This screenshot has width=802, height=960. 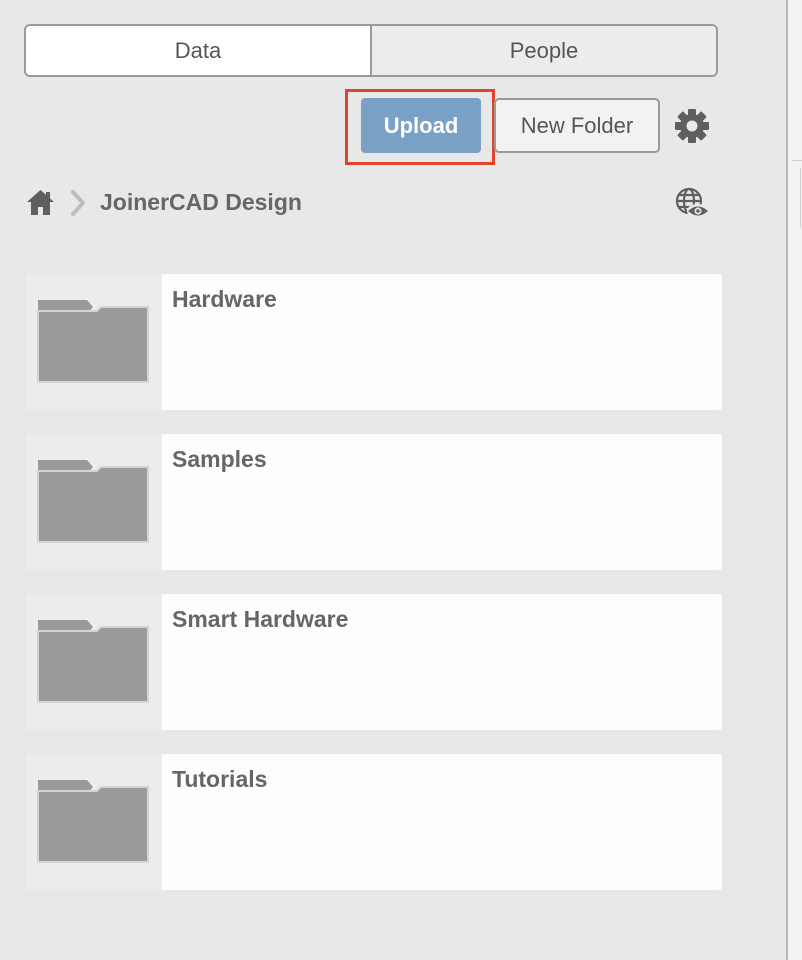 What do you see at coordinates (40, 202) in the screenshot?
I see `home-icon` at bounding box center [40, 202].